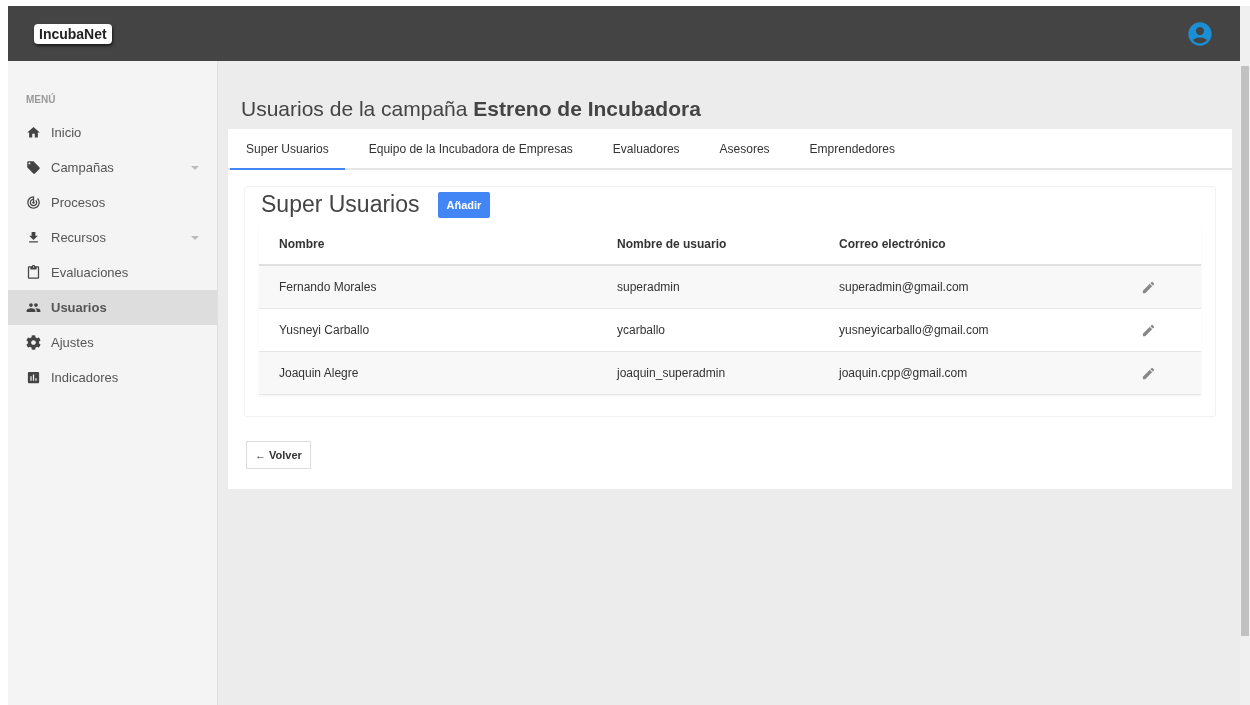 The width and height of the screenshot is (1250, 705). What do you see at coordinates (1200, 33) in the screenshot?
I see `account-icon` at bounding box center [1200, 33].